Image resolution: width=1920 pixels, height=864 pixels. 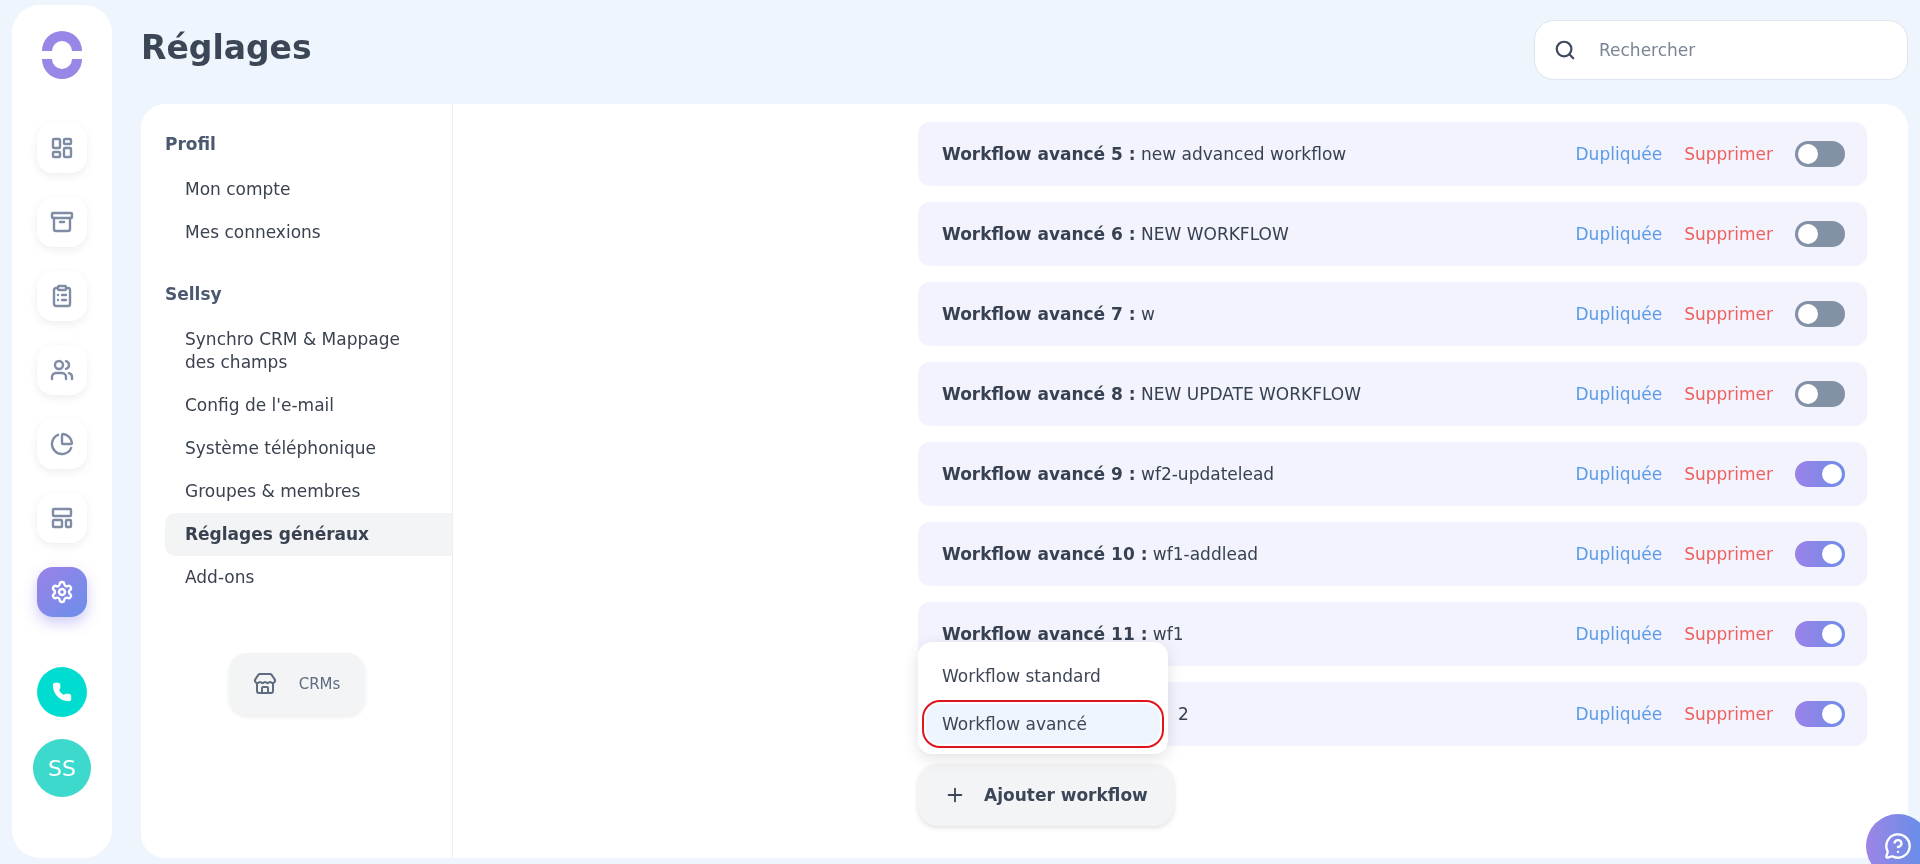 What do you see at coordinates (1116, 234) in the screenshot?
I see `workflow-title: Workflow avancé 6 : NEW WORKFLOW` at bounding box center [1116, 234].